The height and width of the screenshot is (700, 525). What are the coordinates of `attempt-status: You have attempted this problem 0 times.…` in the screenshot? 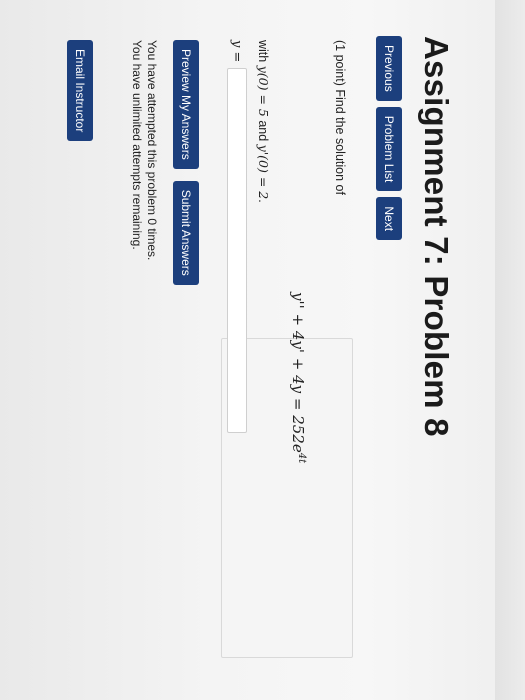 It's located at (144, 150).